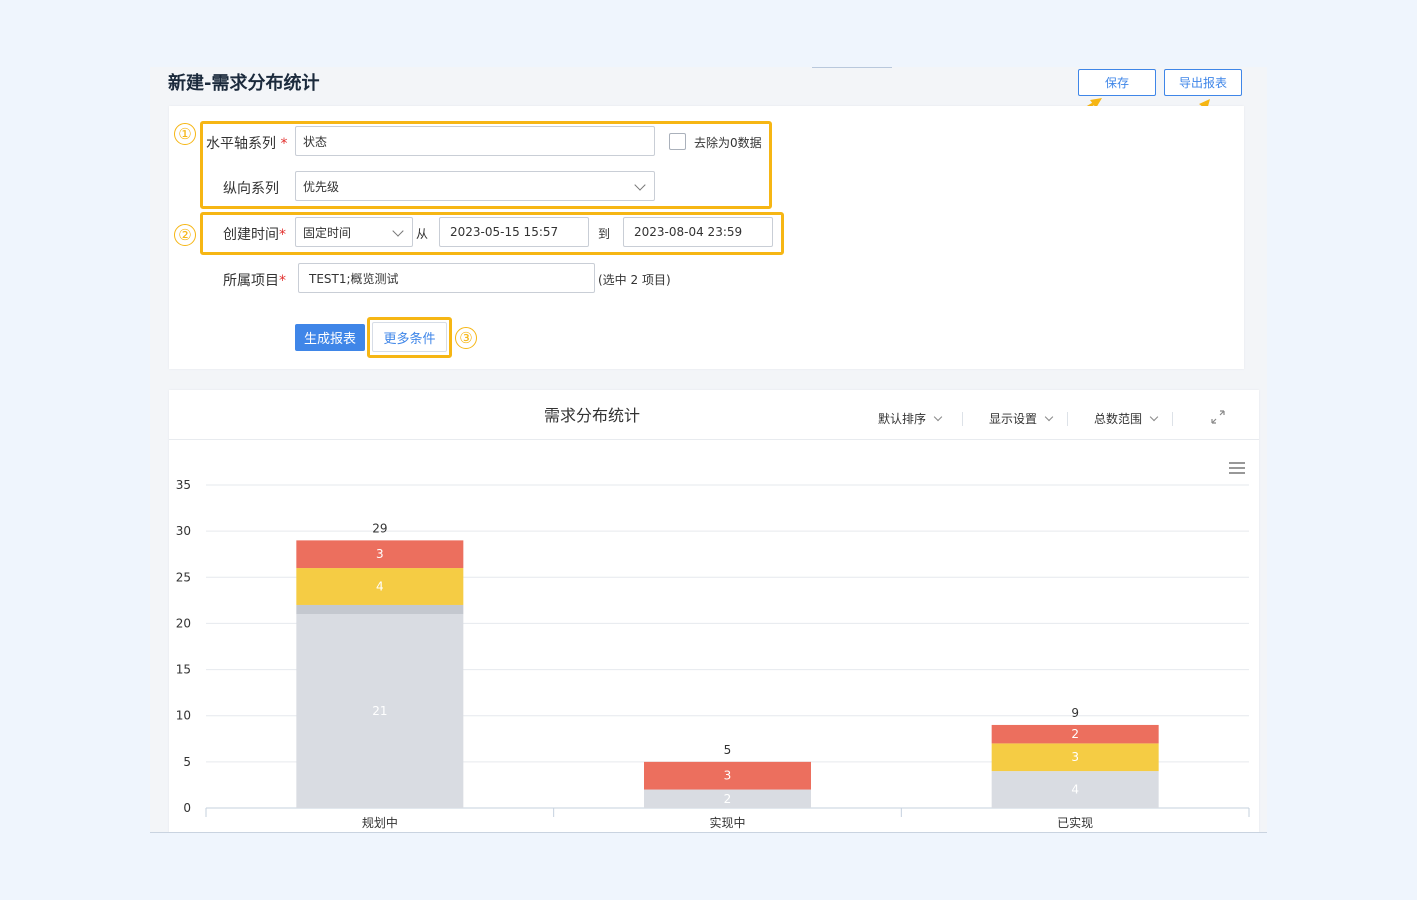 The width and height of the screenshot is (1417, 900). What do you see at coordinates (183, 716) in the screenshot?
I see `y-tick-label: 10` at bounding box center [183, 716].